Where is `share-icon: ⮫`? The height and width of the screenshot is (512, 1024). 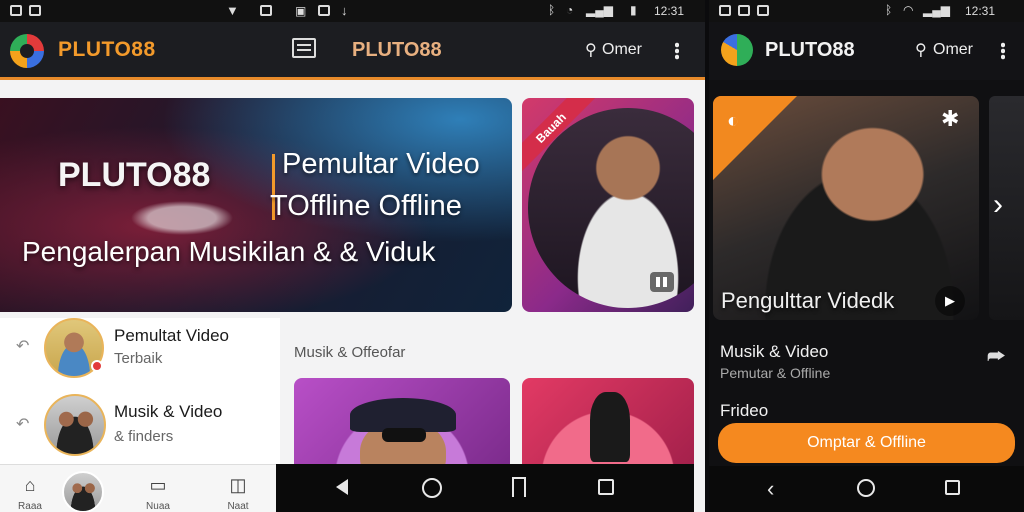
share-icon: ⮫ is located at coordinates (996, 357).